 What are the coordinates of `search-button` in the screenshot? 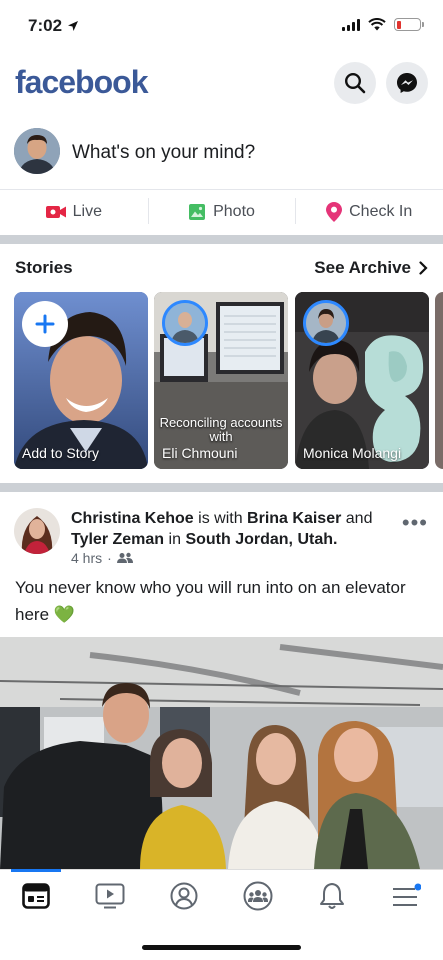 It's located at (355, 83).